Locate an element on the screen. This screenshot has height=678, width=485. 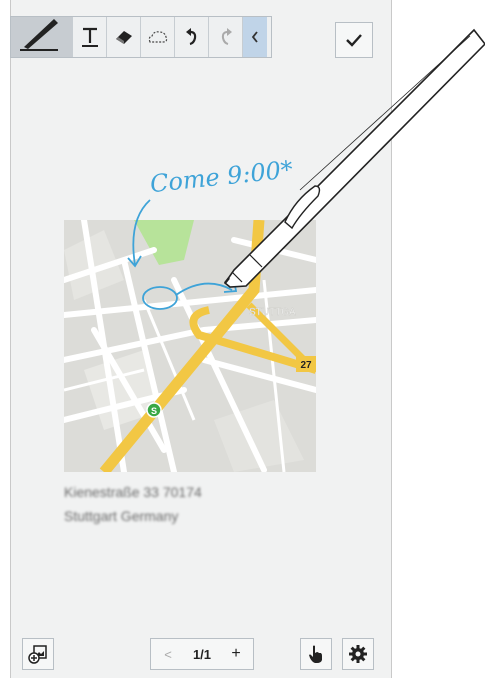
hand-mode-button is located at coordinates (316, 654).